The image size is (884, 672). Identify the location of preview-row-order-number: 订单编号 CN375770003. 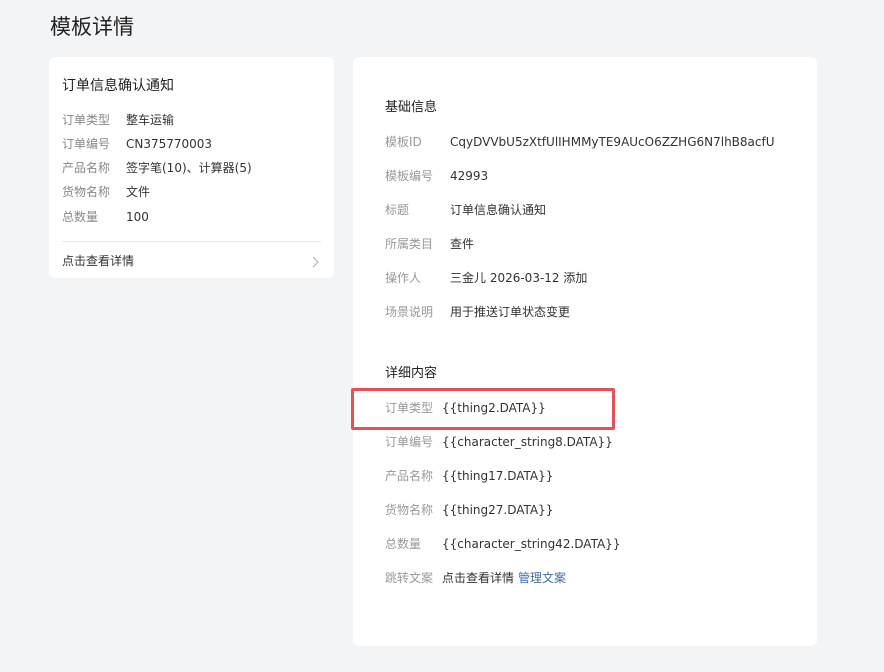
(137, 144).